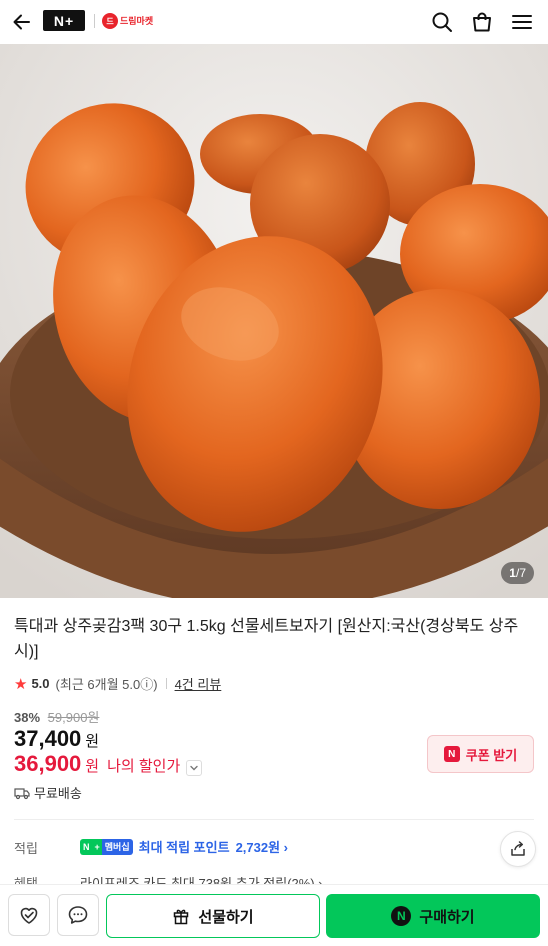  Describe the element at coordinates (97, 846) in the screenshot. I see `membership-badge-plus: +` at that location.